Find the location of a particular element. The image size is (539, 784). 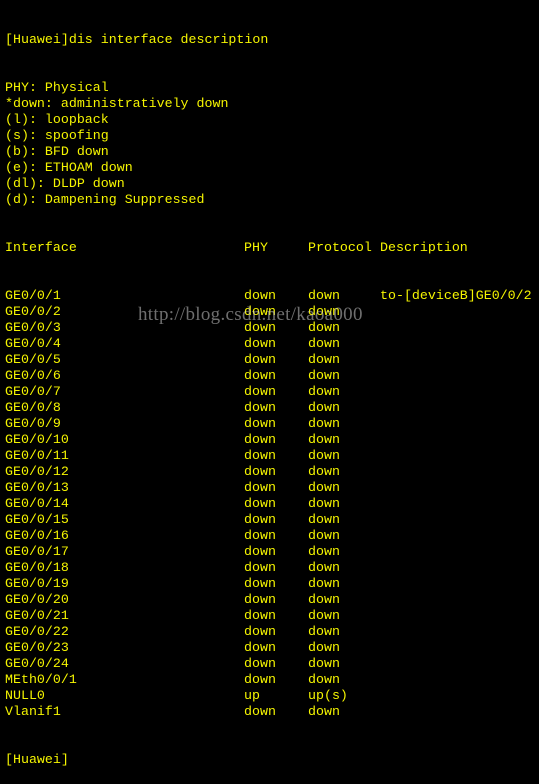

table-header: Interface PHY Protocol Description is located at coordinates (236, 248).